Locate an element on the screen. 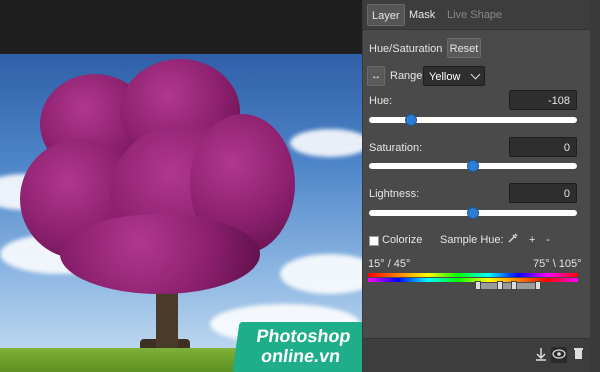 Image resolution: width=600 pixels, height=372 pixels. tab-mask: Mask is located at coordinates (422, 15).